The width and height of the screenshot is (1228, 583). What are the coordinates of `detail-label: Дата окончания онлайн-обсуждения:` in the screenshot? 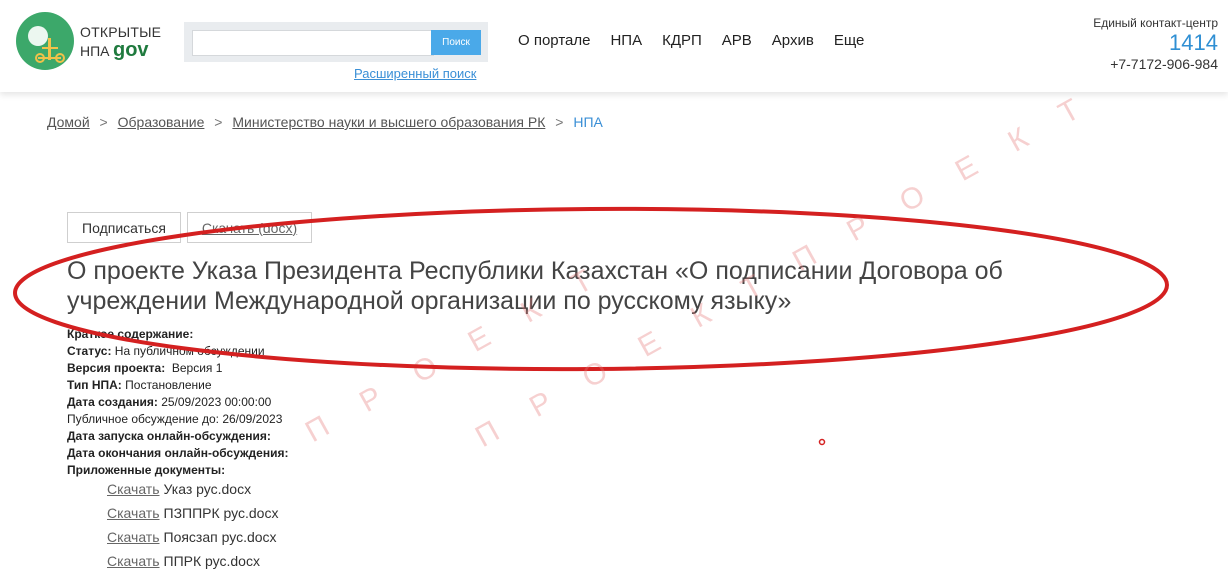 It's located at (178, 453).